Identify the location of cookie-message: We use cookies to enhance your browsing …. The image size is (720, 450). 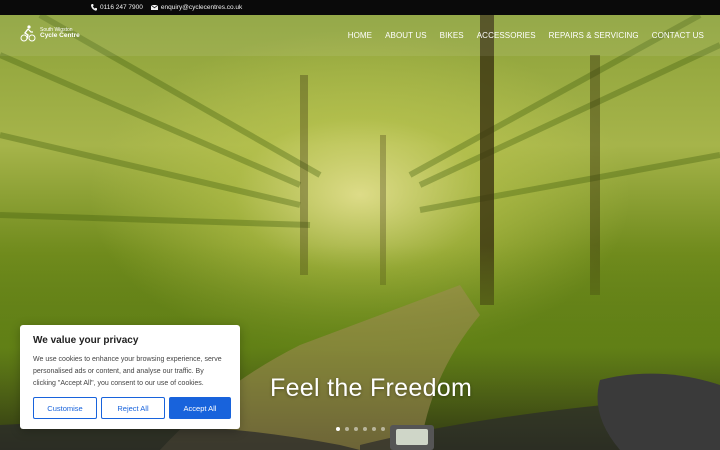
(127, 371).